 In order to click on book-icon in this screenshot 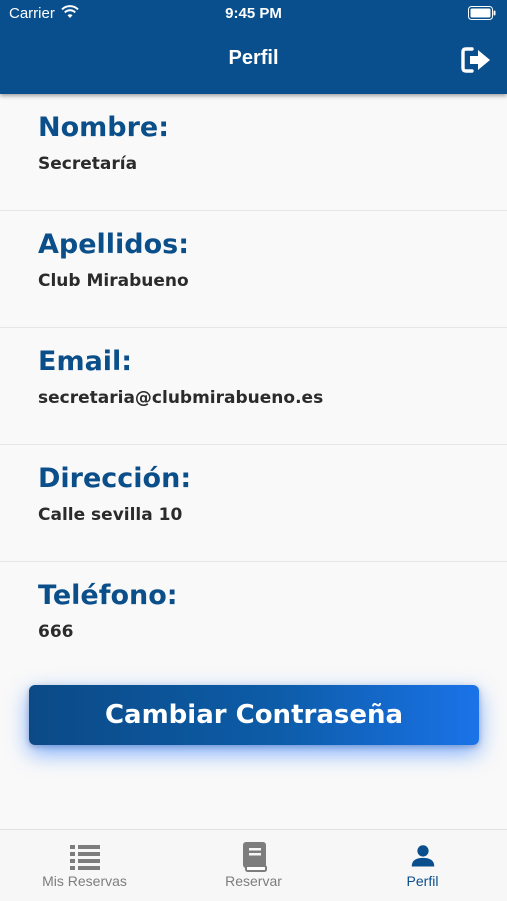, I will do `click(255, 857)`.